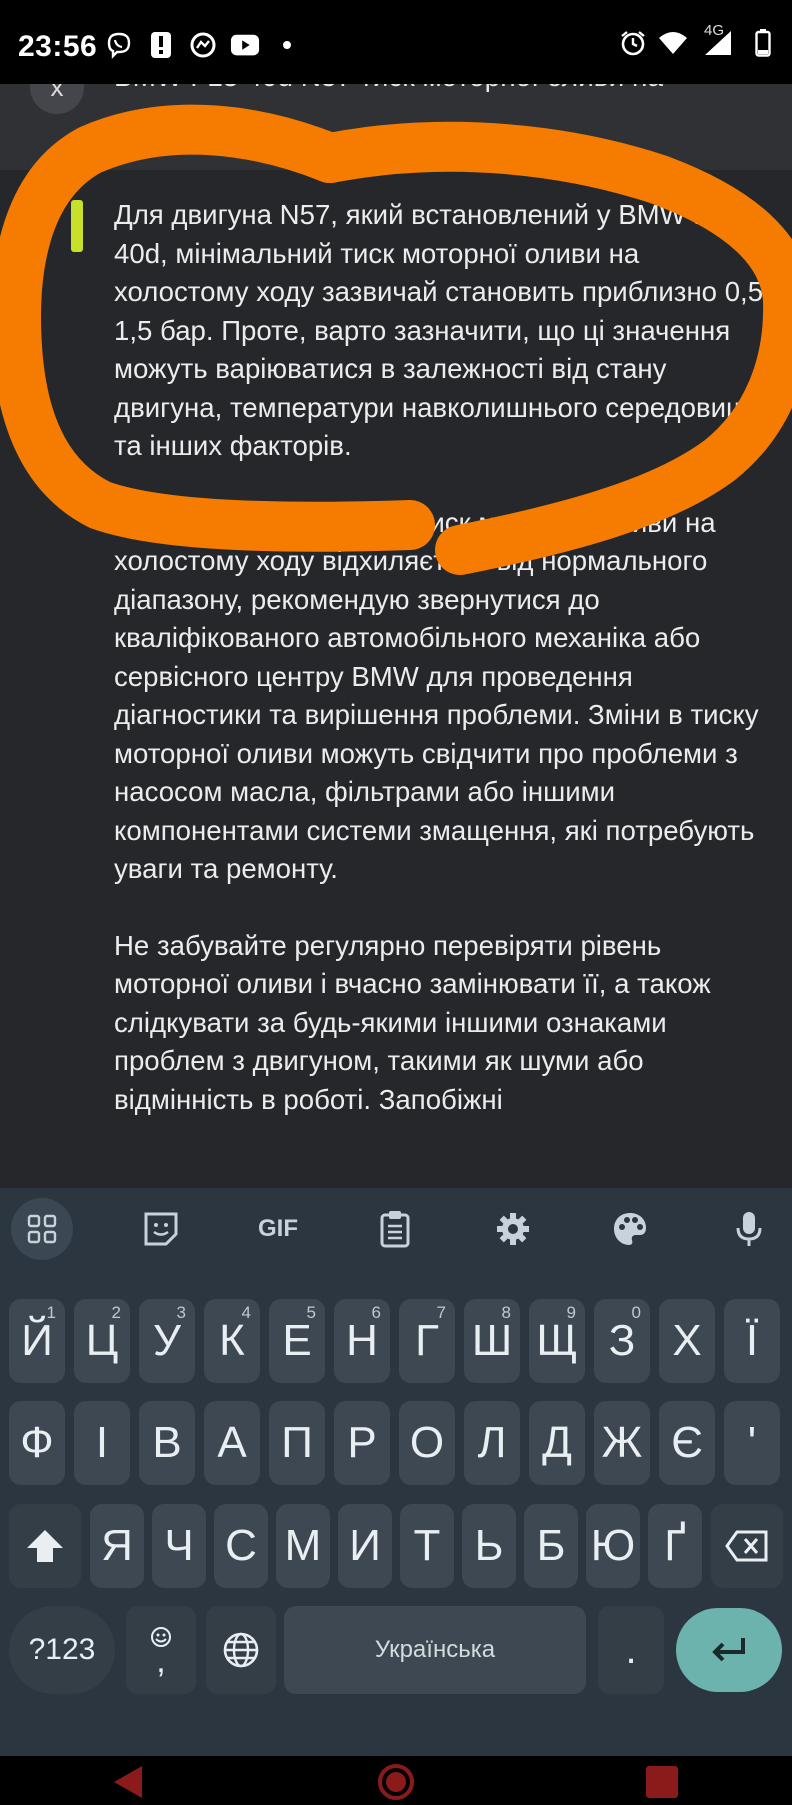  I want to click on key-label: З, so click(622, 1340).